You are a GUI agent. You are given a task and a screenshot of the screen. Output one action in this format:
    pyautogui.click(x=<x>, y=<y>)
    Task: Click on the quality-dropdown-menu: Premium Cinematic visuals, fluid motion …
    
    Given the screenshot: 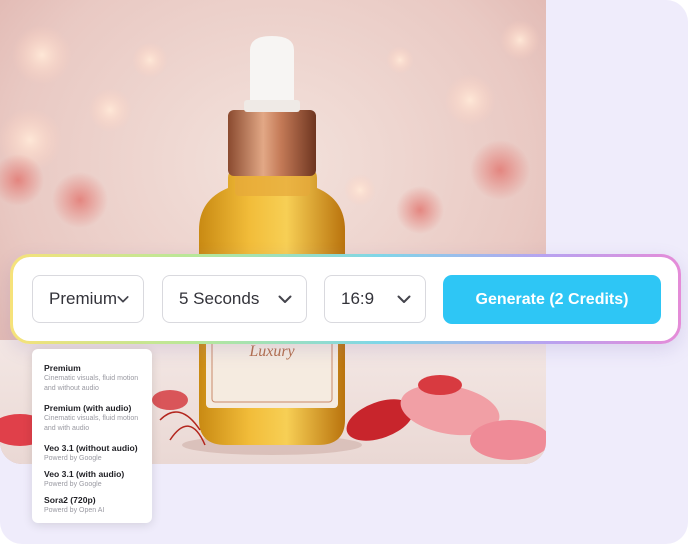 What is the action you would take?
    pyautogui.click(x=92, y=436)
    